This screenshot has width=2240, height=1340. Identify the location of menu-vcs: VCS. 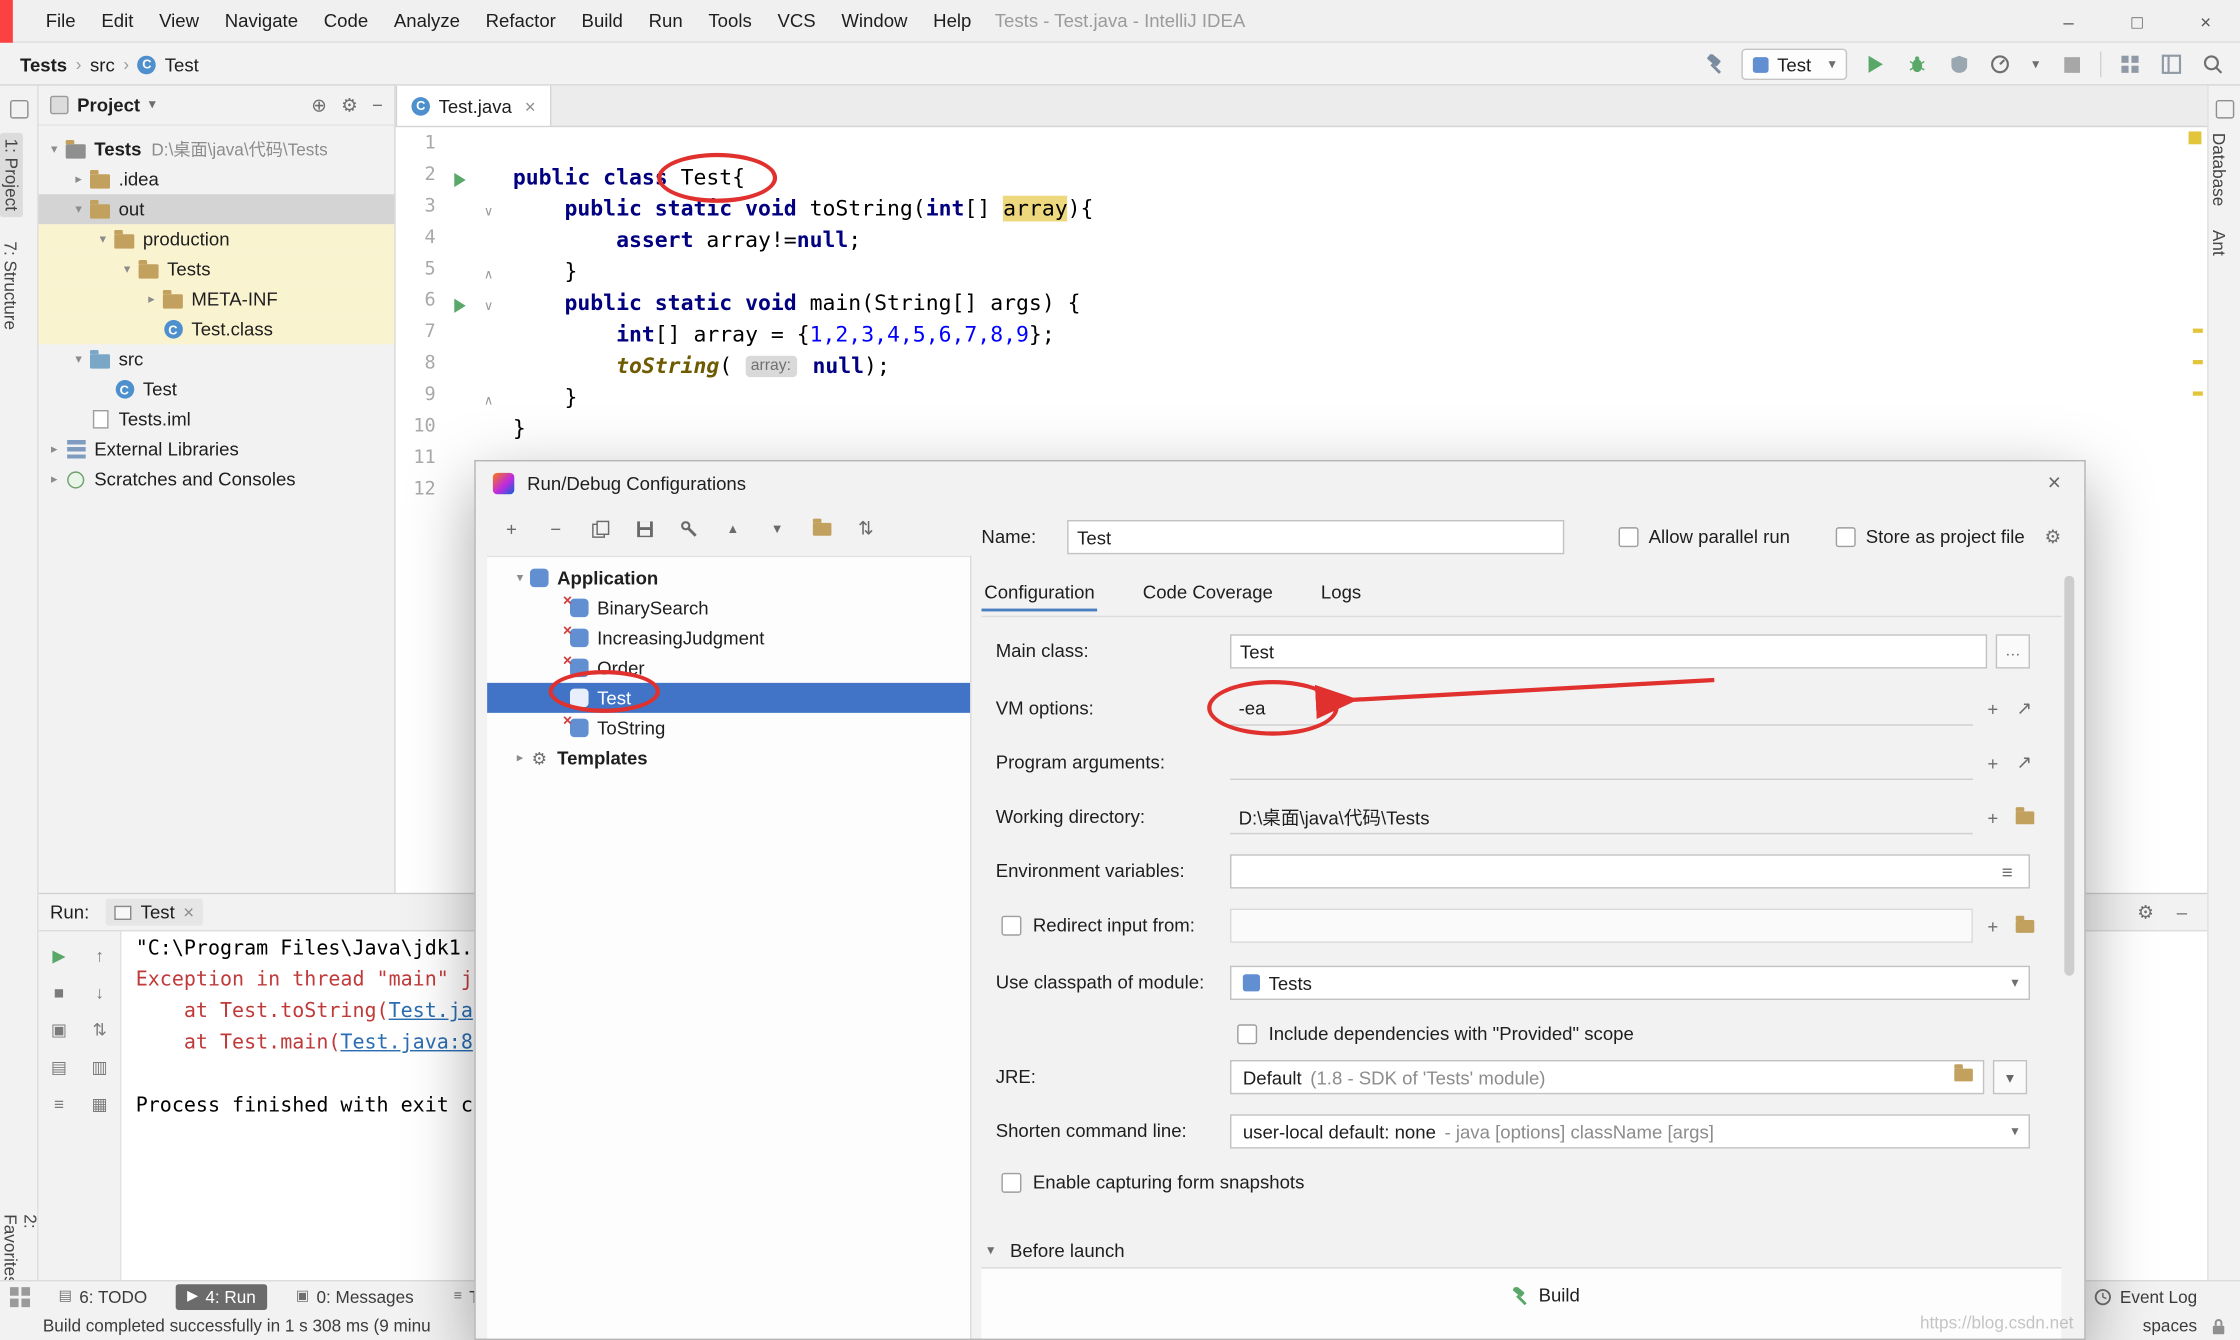
(797, 20).